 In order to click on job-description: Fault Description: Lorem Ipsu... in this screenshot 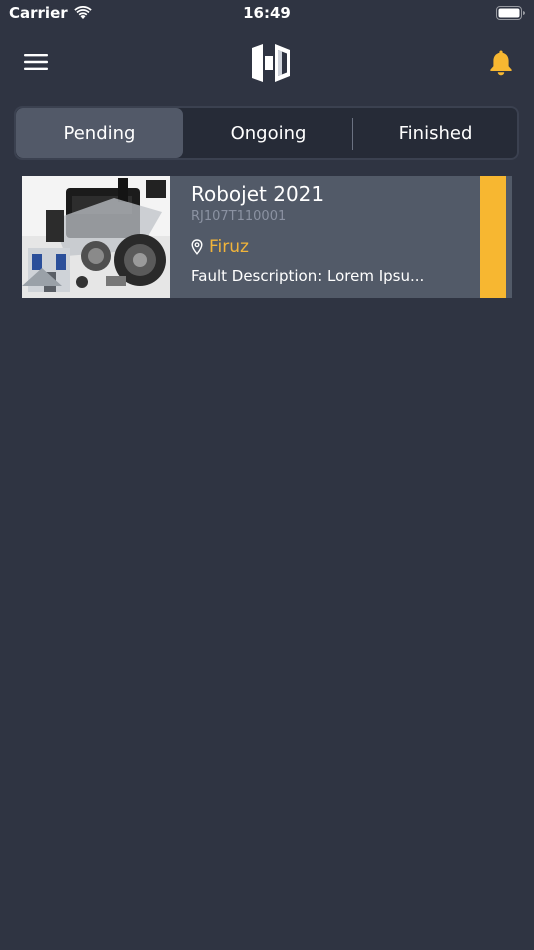, I will do `click(308, 276)`.